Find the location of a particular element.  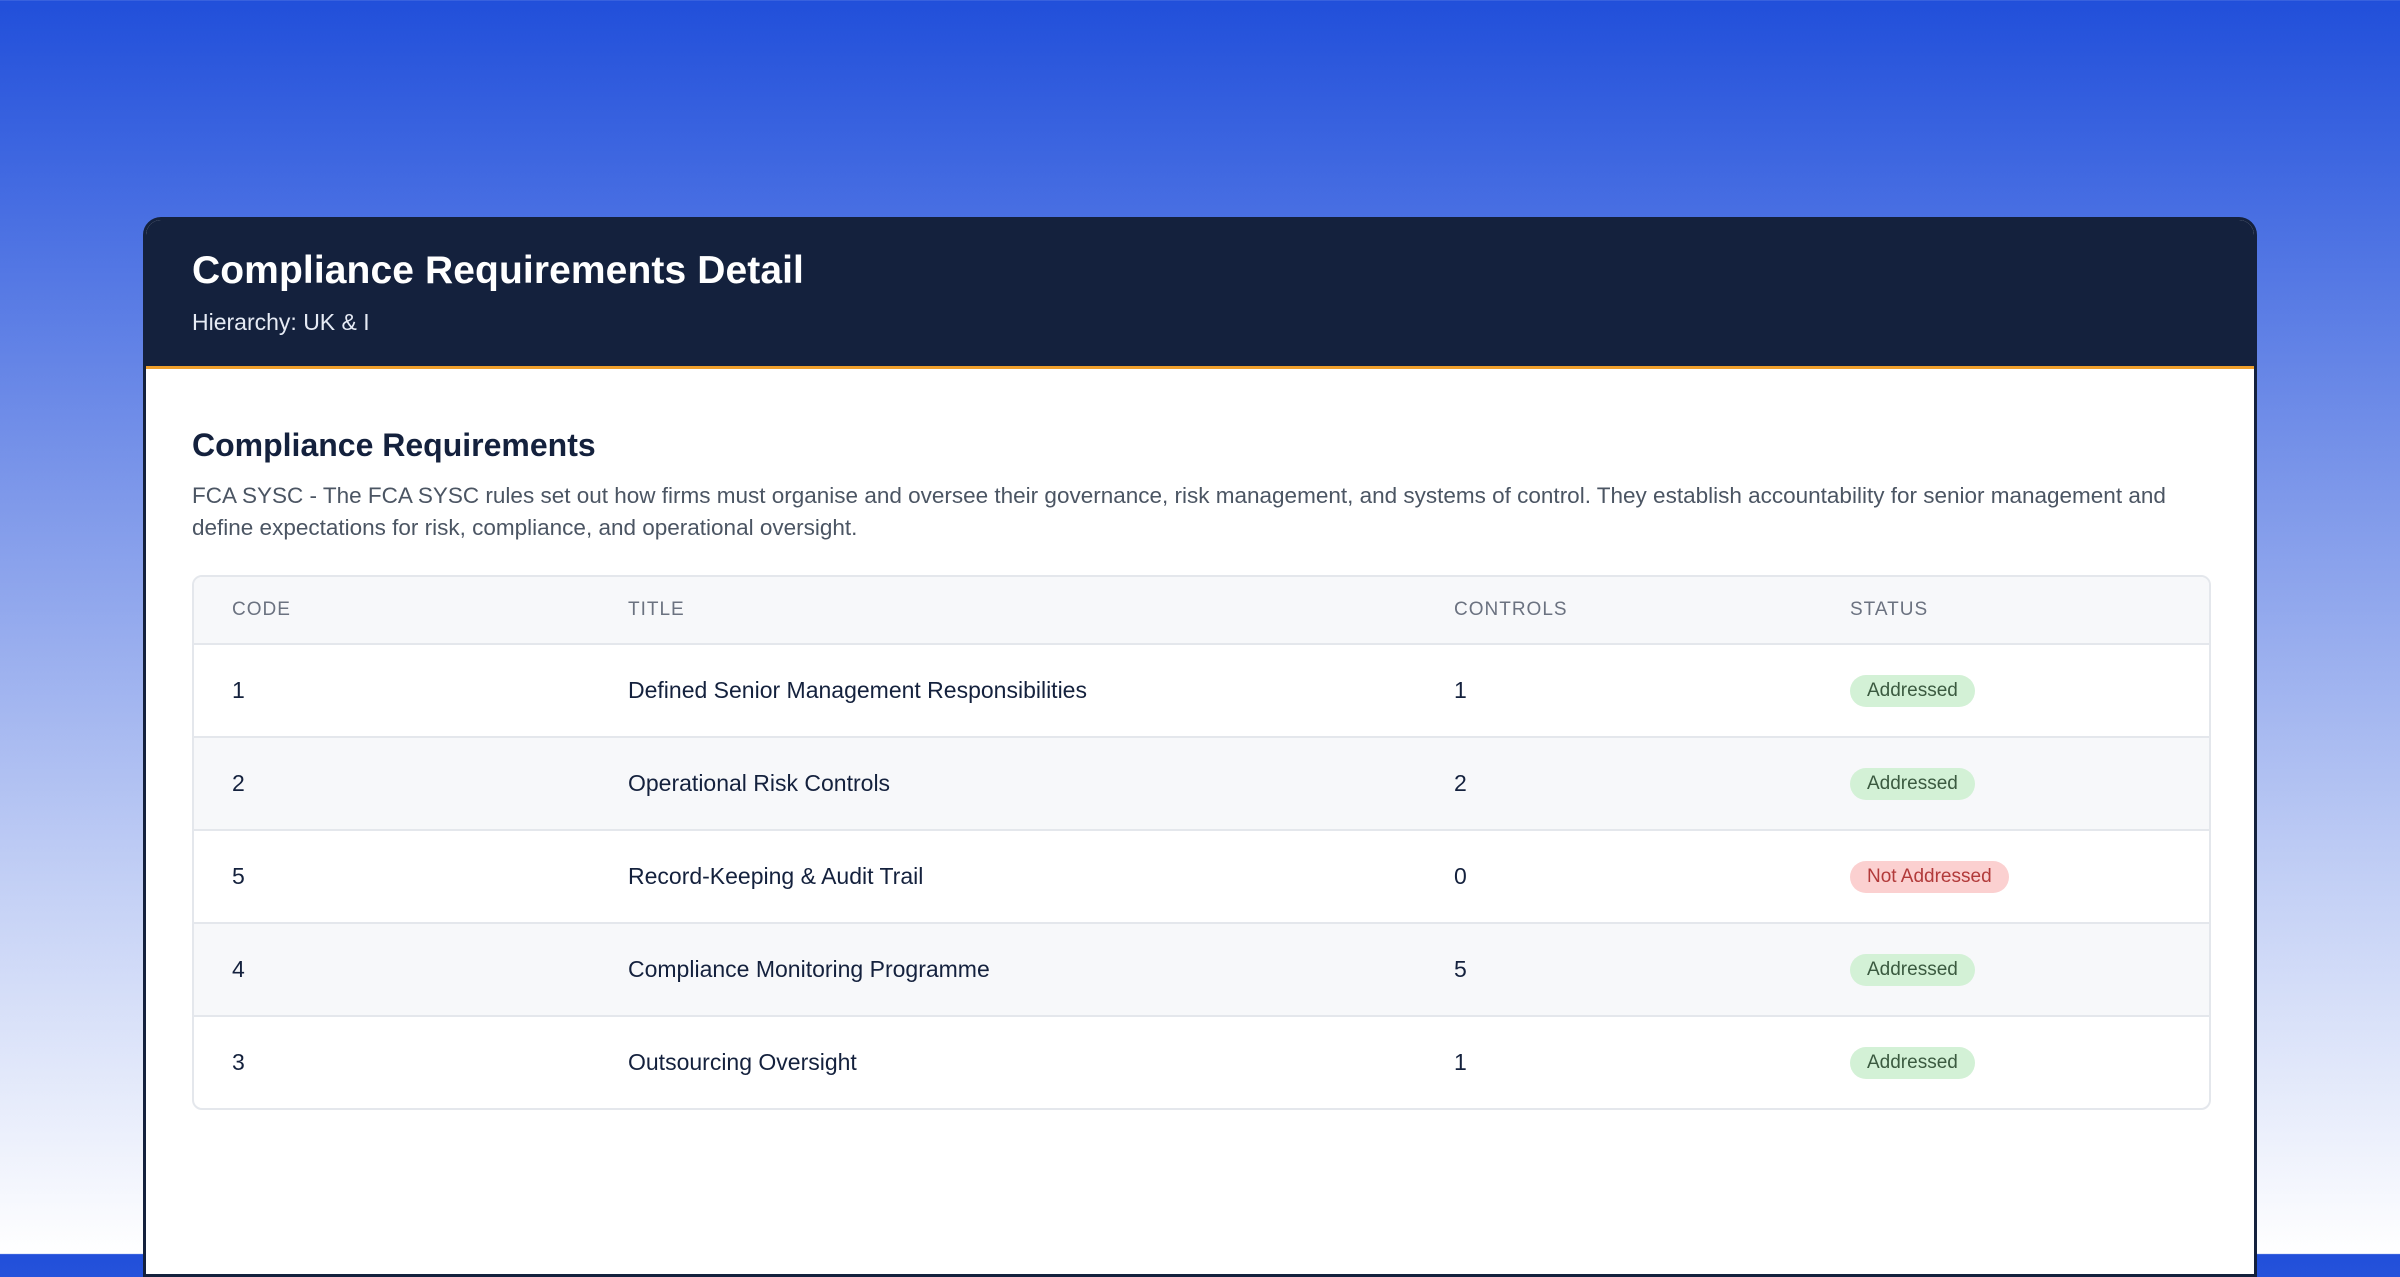

table-header-row: CODE TITLE CONTROLS STATUS is located at coordinates (1201, 611).